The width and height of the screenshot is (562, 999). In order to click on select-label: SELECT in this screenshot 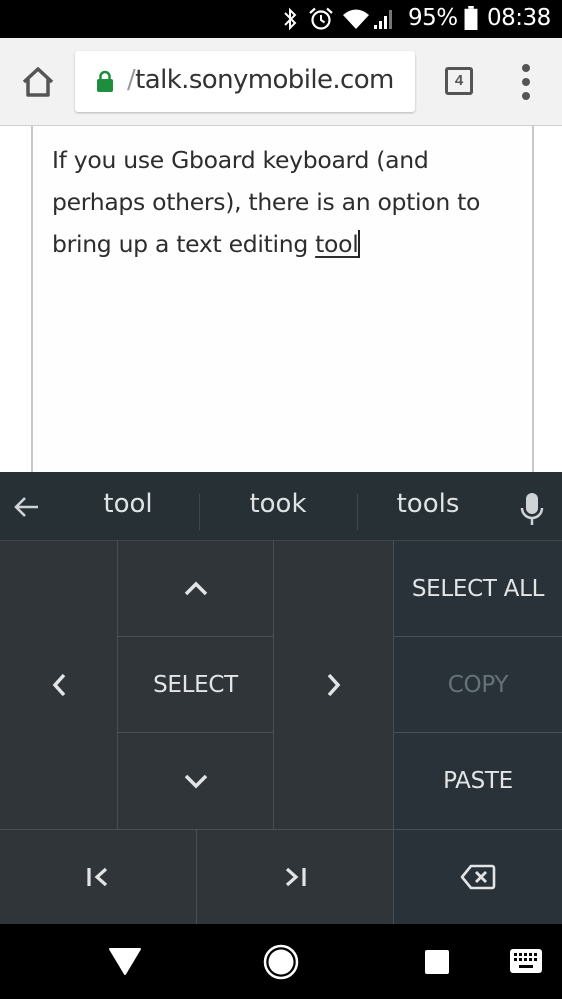, I will do `click(195, 684)`.